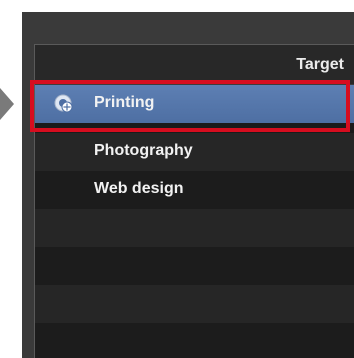 The width and height of the screenshot is (354, 358). I want to click on column-header-target: Target, so click(320, 65).